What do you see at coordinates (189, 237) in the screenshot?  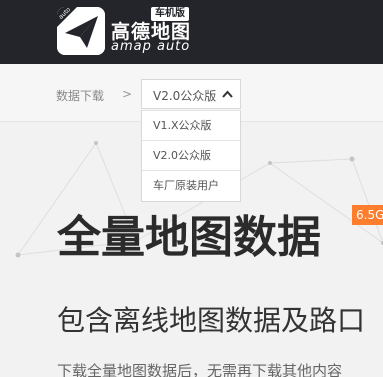 I see `hero-title: 全量地图数据` at bounding box center [189, 237].